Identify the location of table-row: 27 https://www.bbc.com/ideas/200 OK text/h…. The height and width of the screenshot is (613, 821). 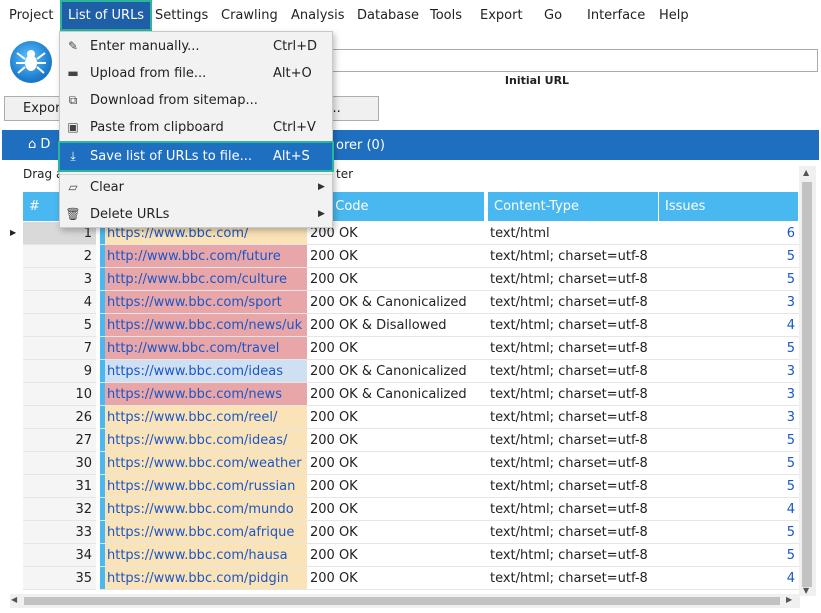
(411, 440).